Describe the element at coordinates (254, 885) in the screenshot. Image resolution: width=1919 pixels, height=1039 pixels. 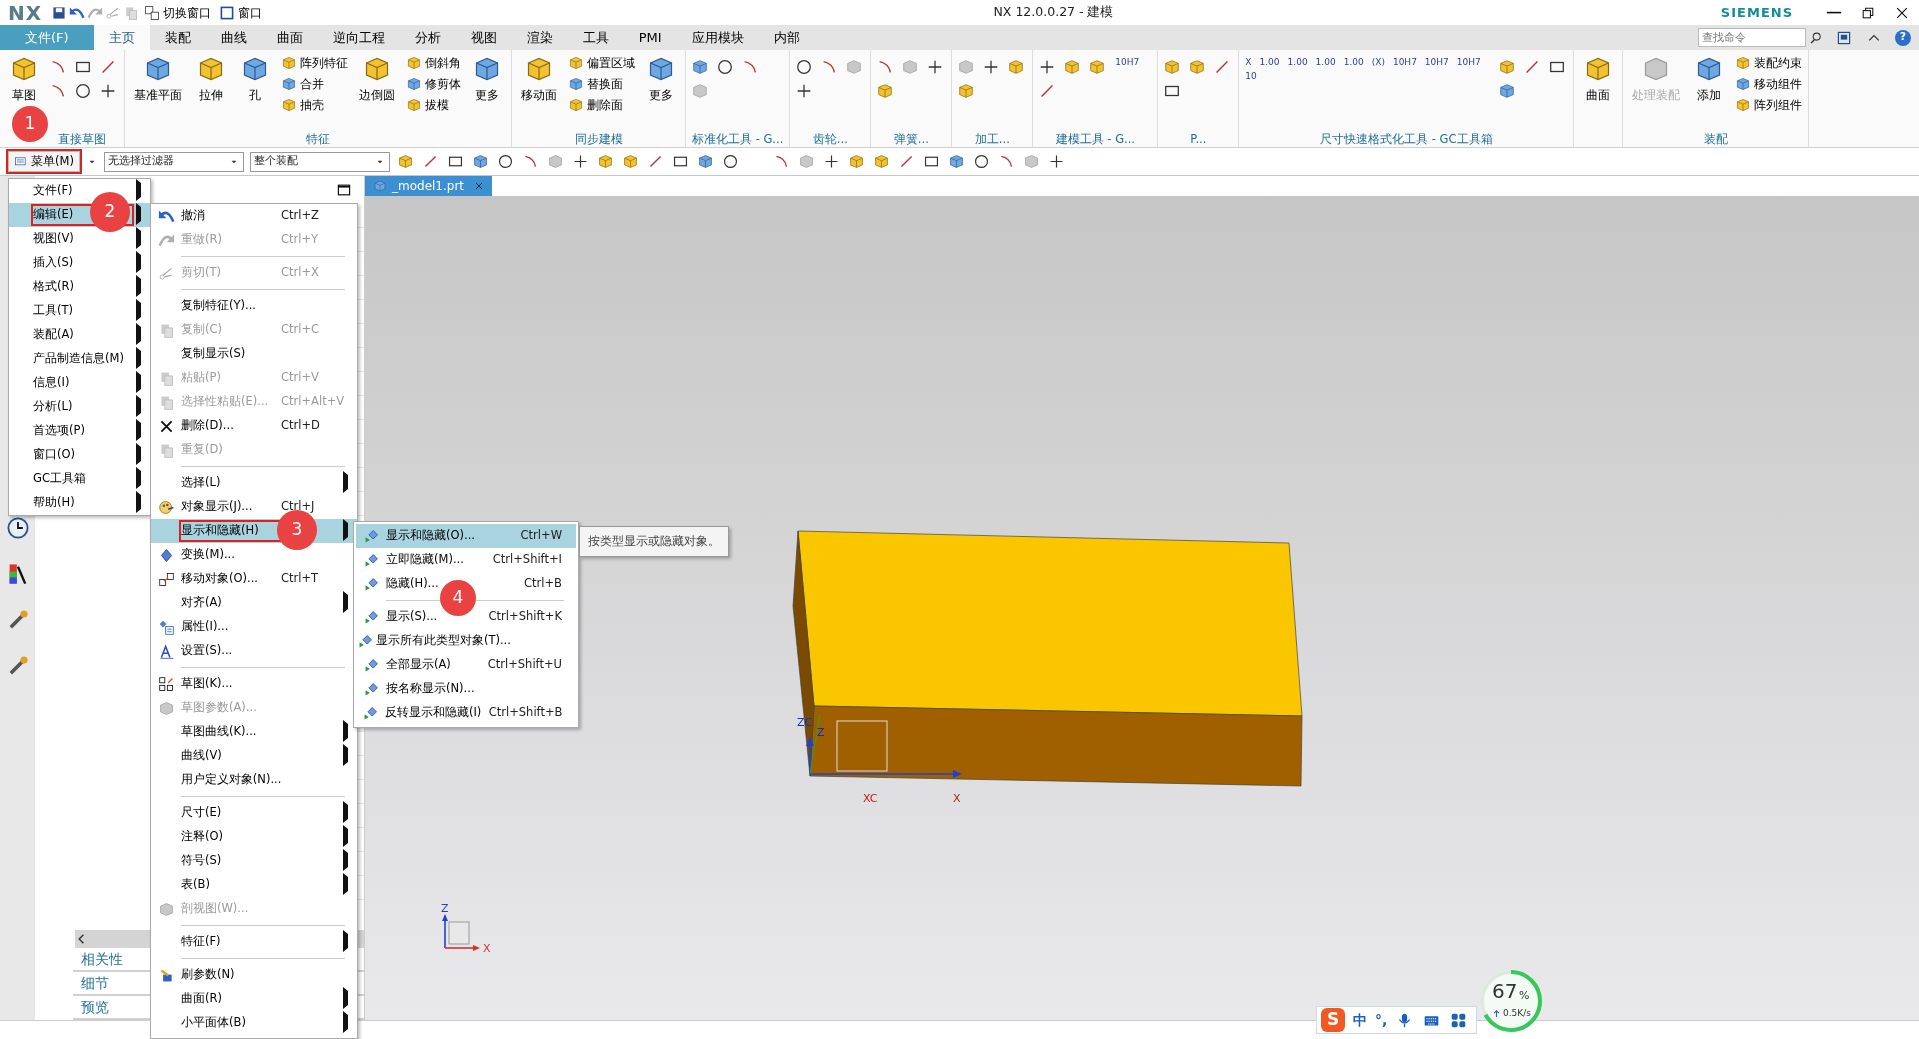
I see `menu-item: 表(B)` at that location.